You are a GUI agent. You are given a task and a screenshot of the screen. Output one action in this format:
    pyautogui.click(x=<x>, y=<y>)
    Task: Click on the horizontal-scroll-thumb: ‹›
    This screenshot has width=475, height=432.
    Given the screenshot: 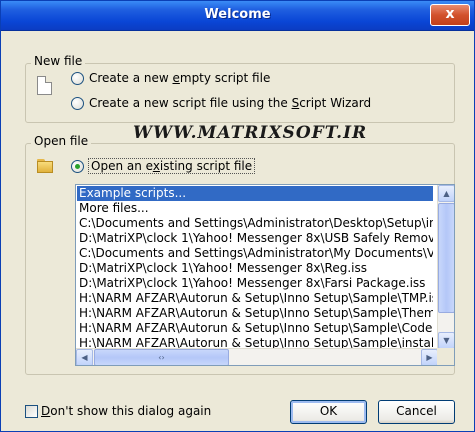 What is the action you would take?
    pyautogui.click(x=161, y=357)
    